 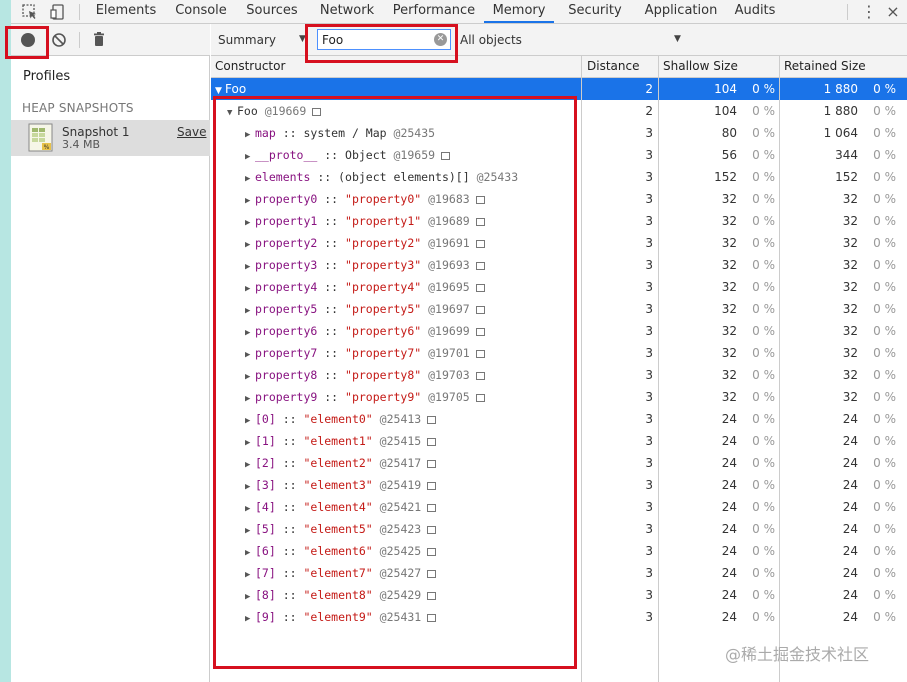 What do you see at coordinates (347, 11) in the screenshot?
I see `tab-network: Network` at bounding box center [347, 11].